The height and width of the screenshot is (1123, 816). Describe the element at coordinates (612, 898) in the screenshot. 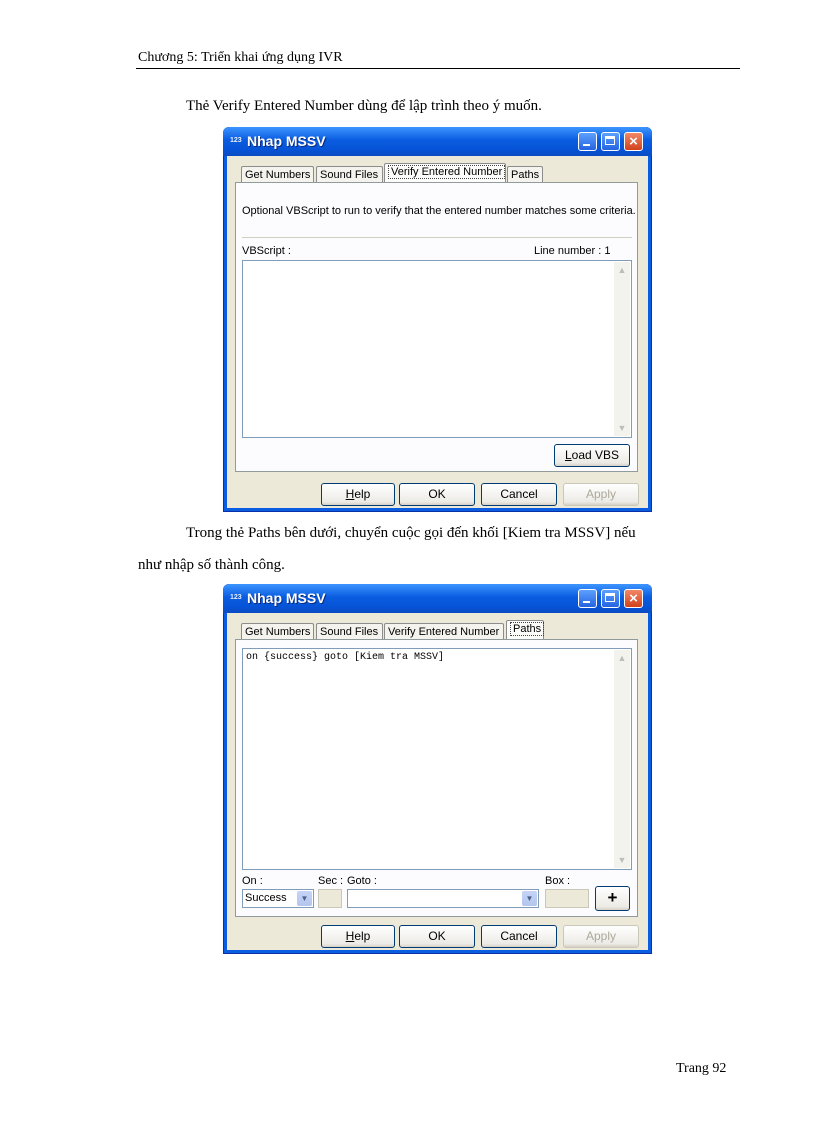

I see `add-path-button: +` at that location.